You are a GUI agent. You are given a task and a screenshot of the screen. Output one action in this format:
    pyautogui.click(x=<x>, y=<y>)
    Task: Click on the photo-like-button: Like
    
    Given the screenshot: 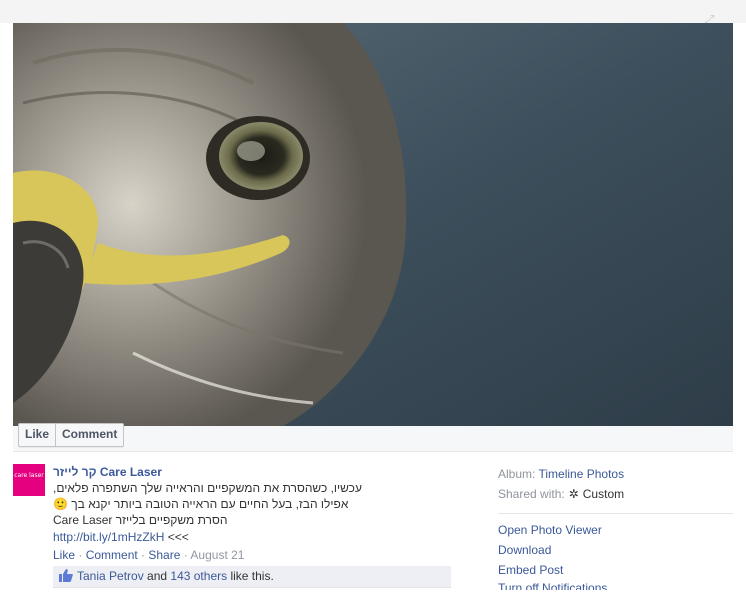 What is the action you would take?
    pyautogui.click(x=37, y=435)
    